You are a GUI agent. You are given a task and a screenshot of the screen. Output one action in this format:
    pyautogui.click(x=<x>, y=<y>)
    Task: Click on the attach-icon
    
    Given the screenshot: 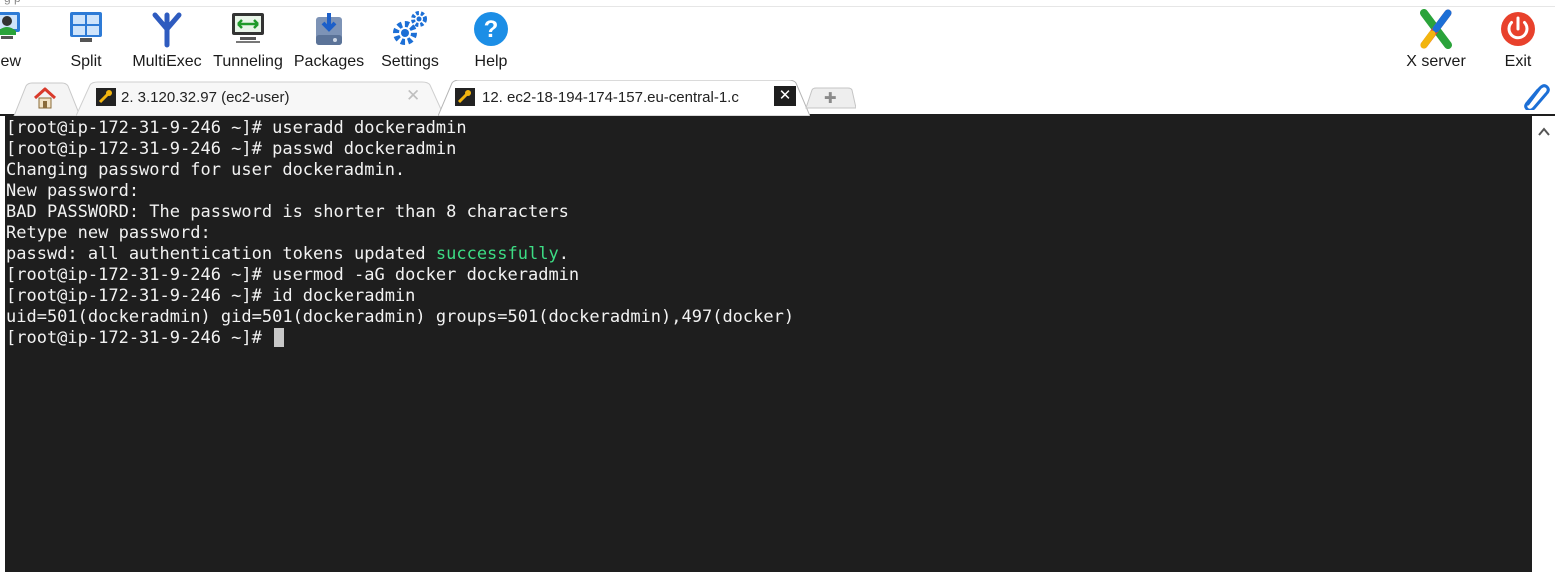 What is the action you would take?
    pyautogui.click(x=1535, y=98)
    